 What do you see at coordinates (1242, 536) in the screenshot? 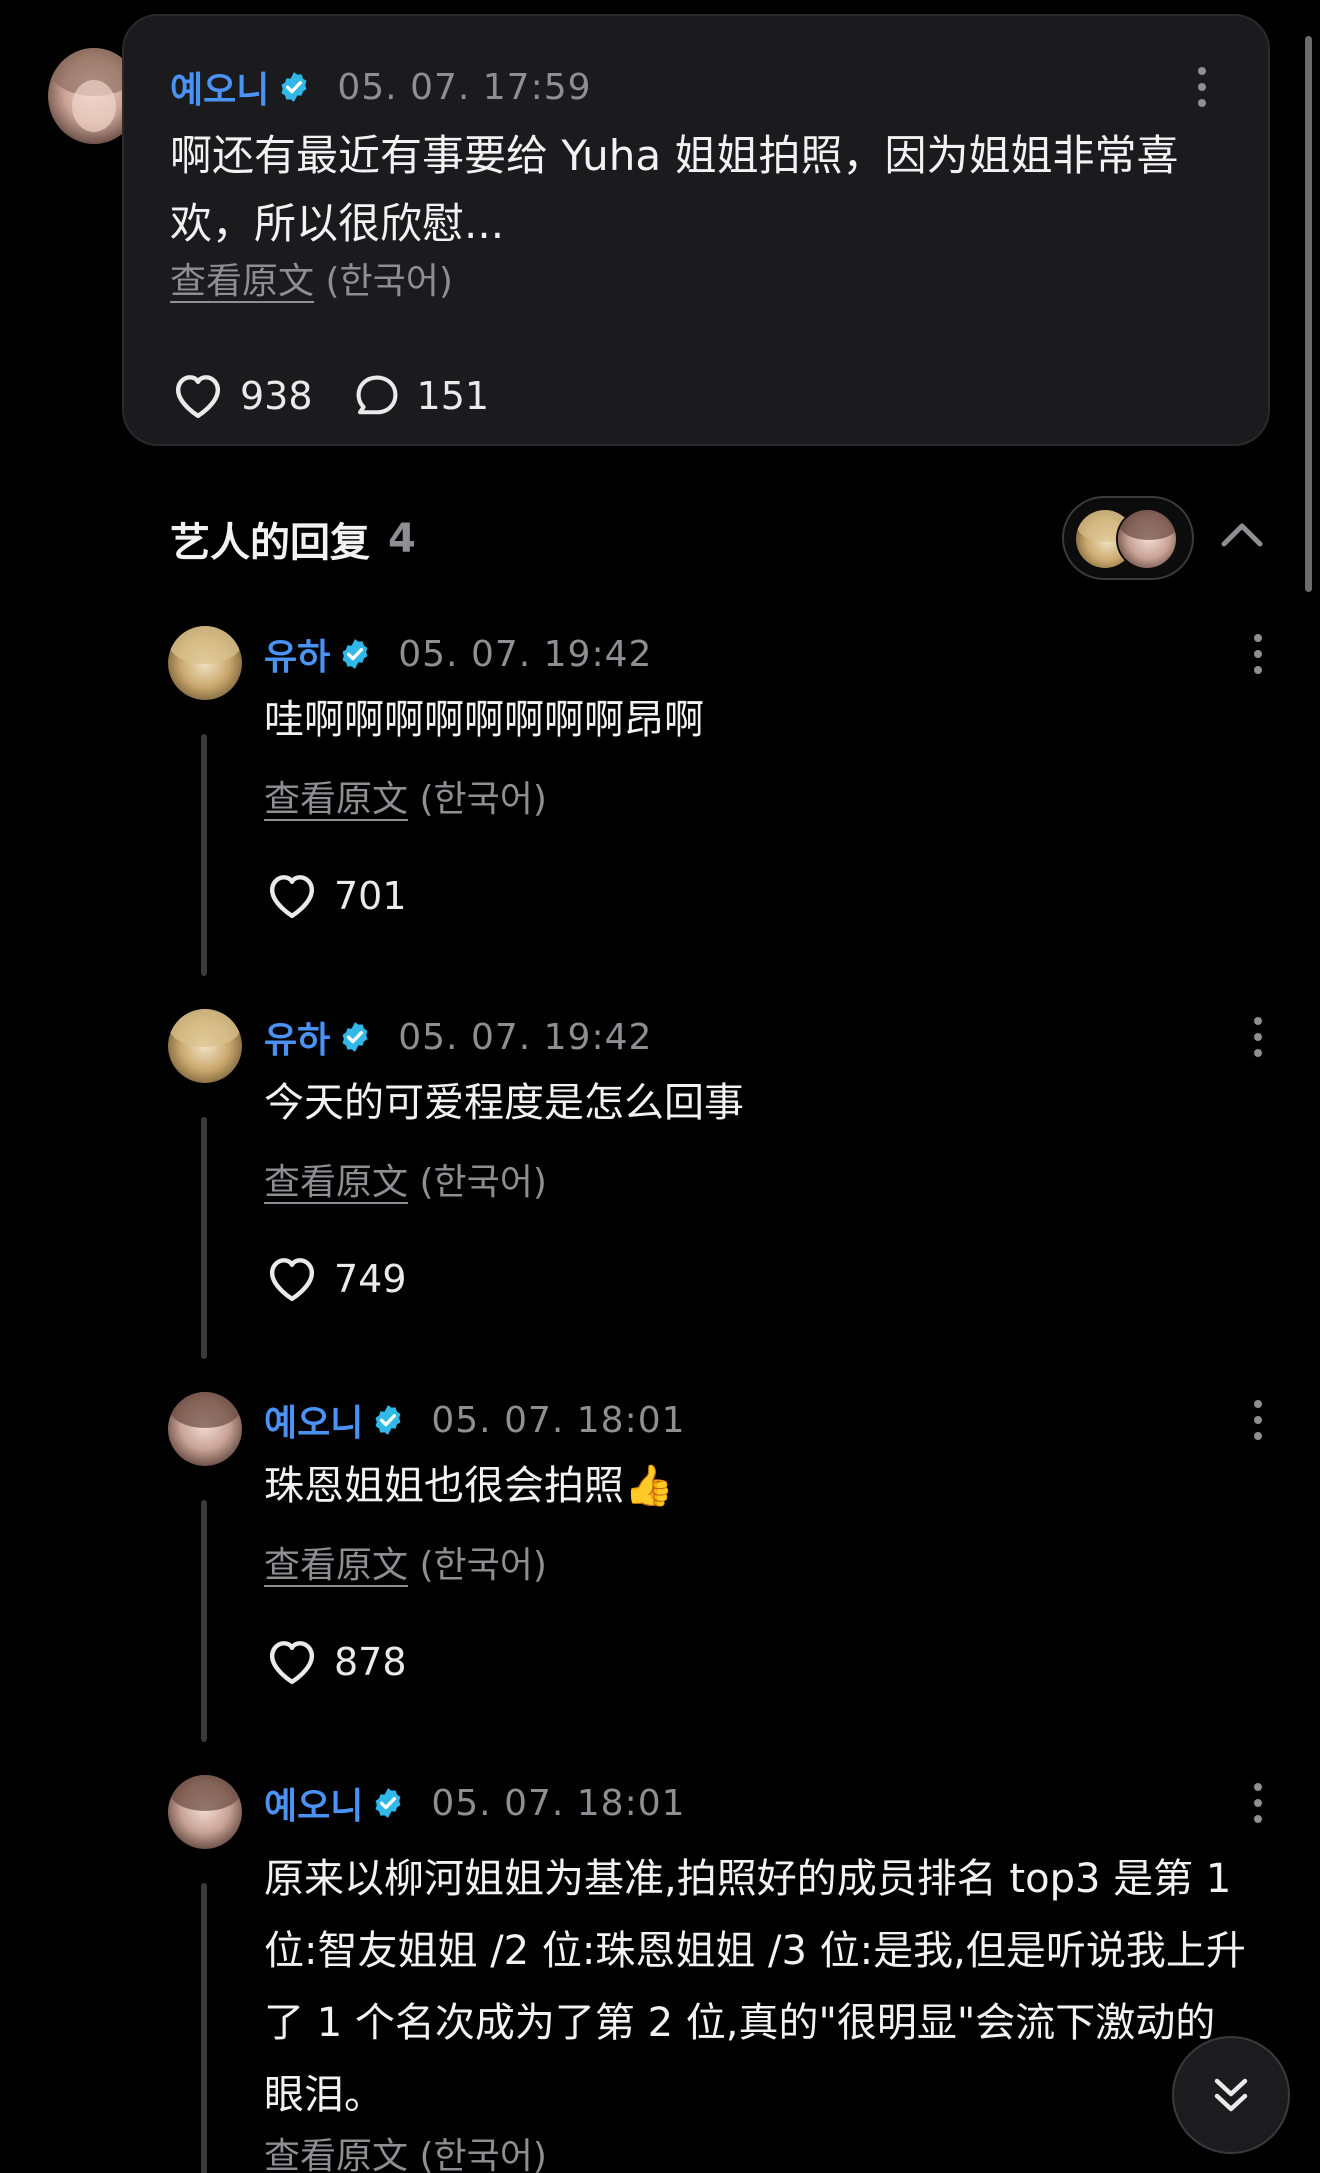
I see `chevron-up-icon` at bounding box center [1242, 536].